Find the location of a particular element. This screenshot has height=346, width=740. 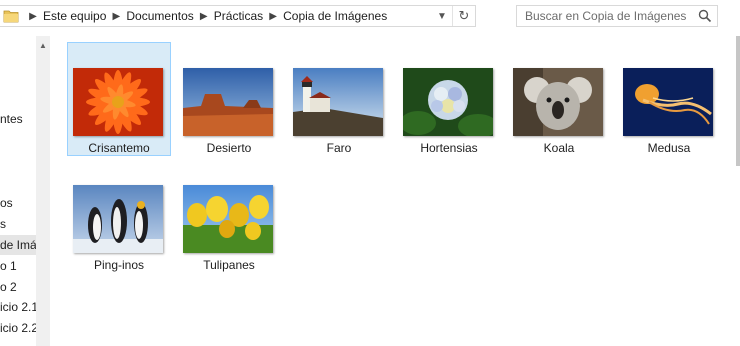

search-input is located at coordinates (605, 16).